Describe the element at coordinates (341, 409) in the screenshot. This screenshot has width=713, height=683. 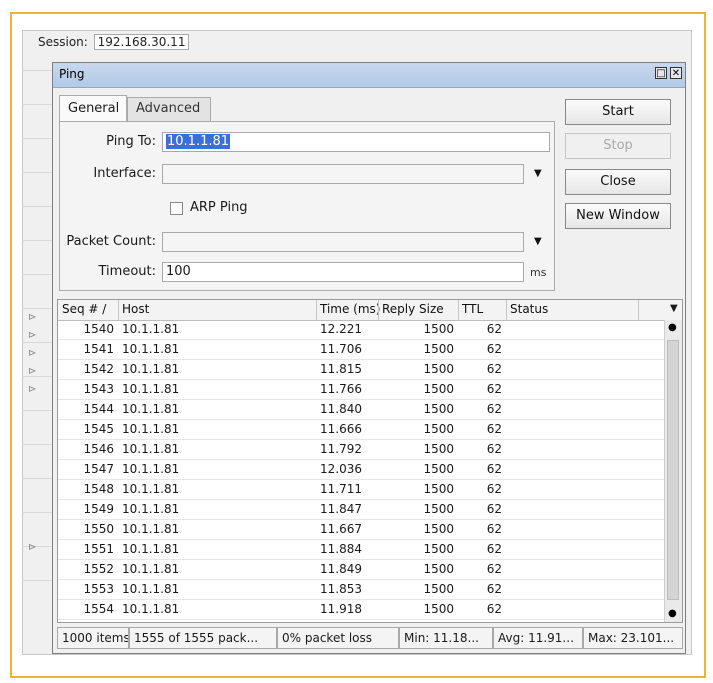
I see `cell-time: 11.840` at that location.